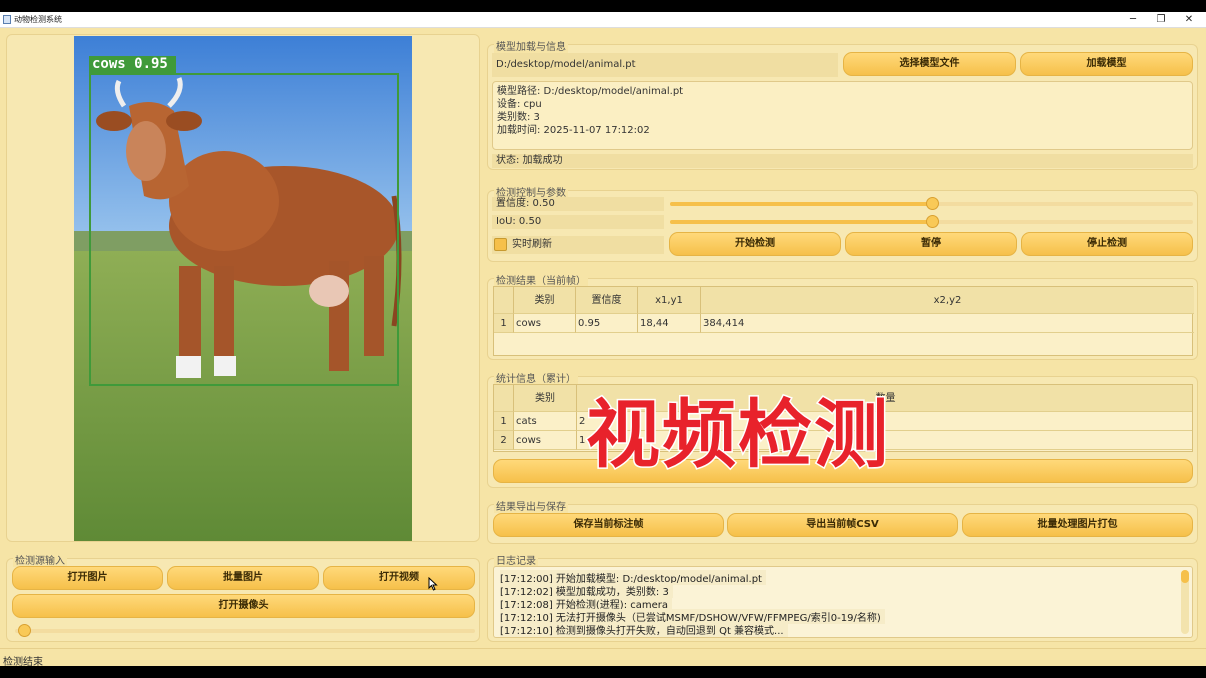 The width and height of the screenshot is (1206, 678). I want to click on pause-button: 暂停, so click(931, 244).